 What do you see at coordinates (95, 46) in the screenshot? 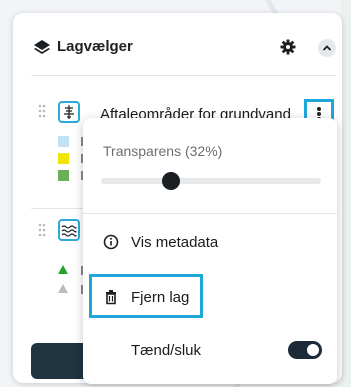
I see `panel-title: Lagvælger` at bounding box center [95, 46].